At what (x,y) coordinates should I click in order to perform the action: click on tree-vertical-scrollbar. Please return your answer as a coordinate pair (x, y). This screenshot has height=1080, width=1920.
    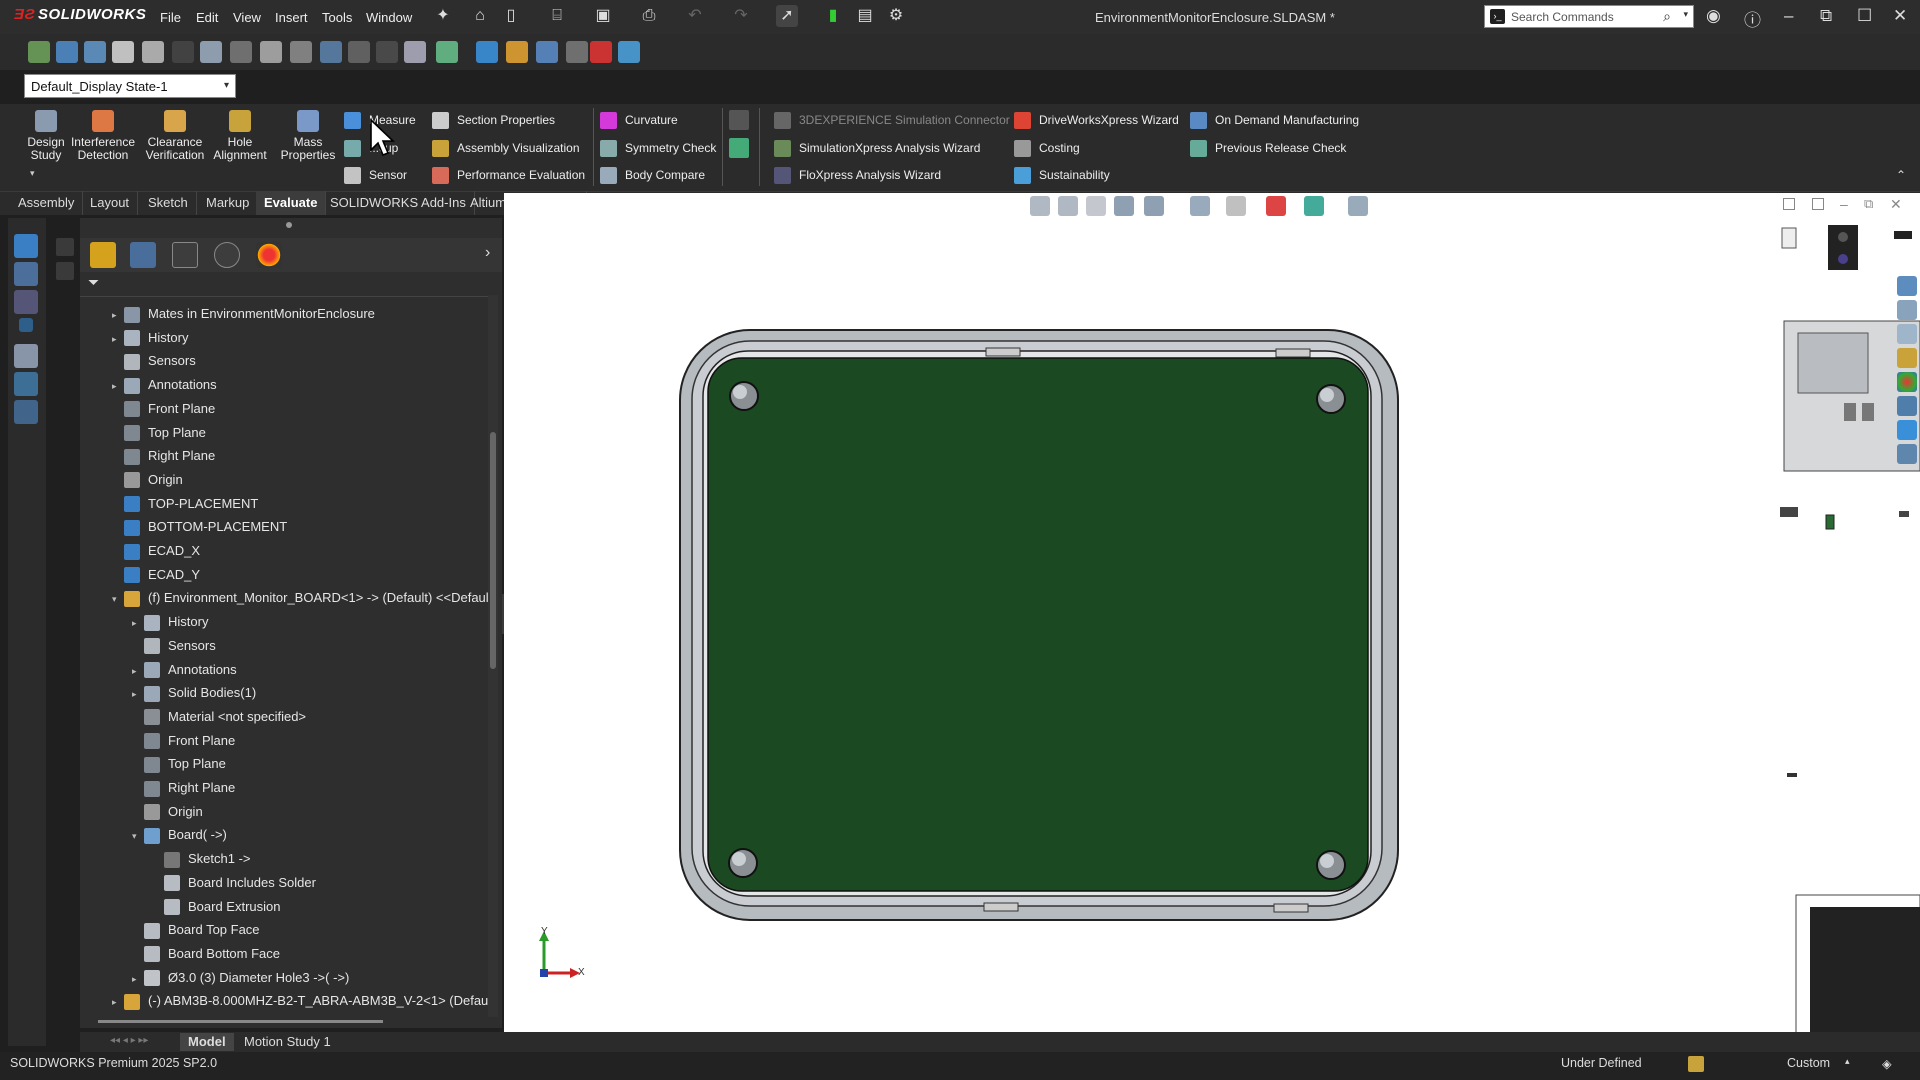
    Looking at the image, I should click on (493, 657).